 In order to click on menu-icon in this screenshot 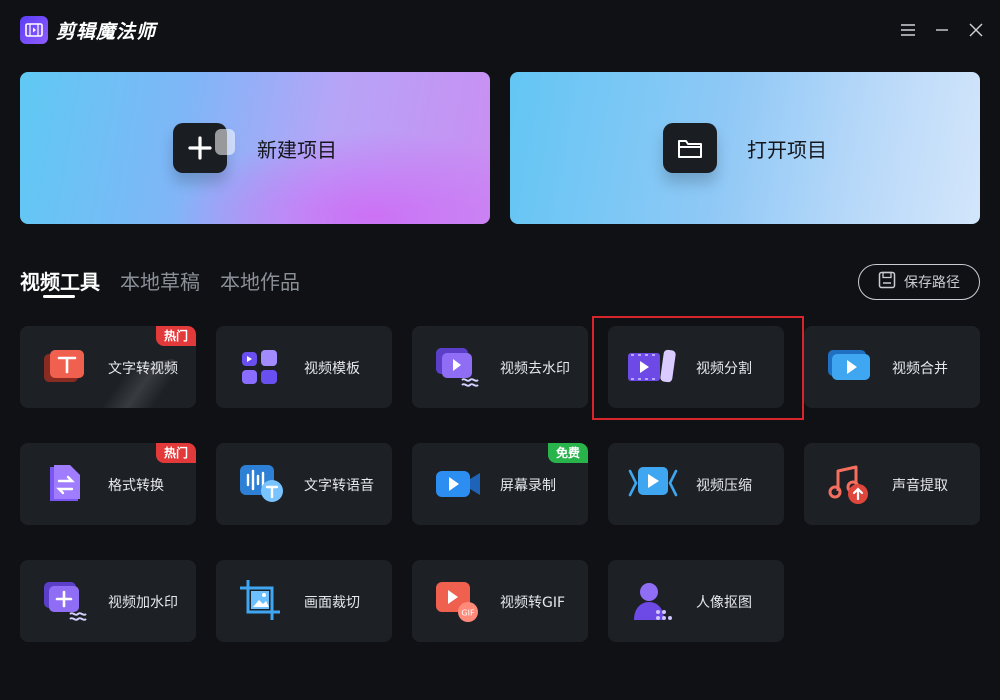, I will do `click(908, 30)`.